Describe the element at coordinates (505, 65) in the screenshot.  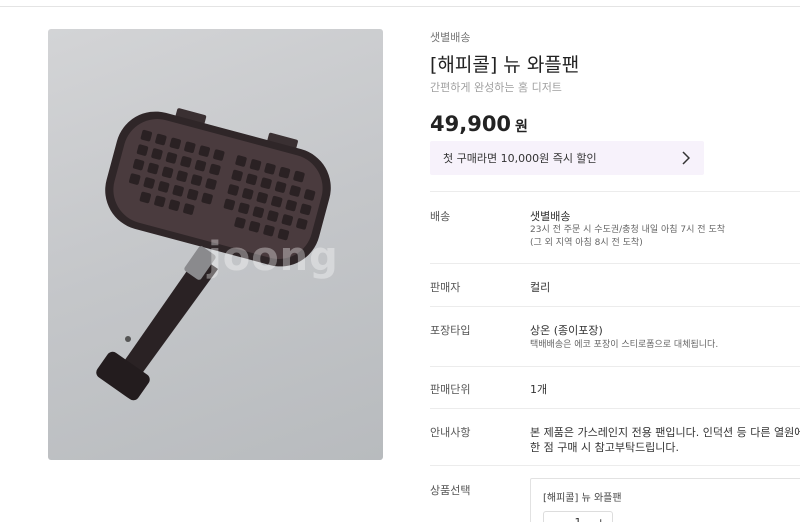
I see `product-title: [해피콜] 뉴 와플팬` at that location.